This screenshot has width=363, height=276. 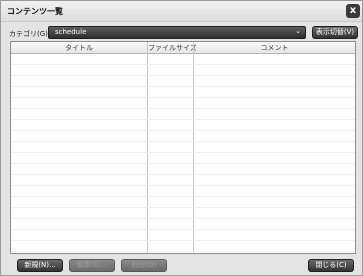 I want to click on column-header-comment: コメント, so click(x=274, y=48).